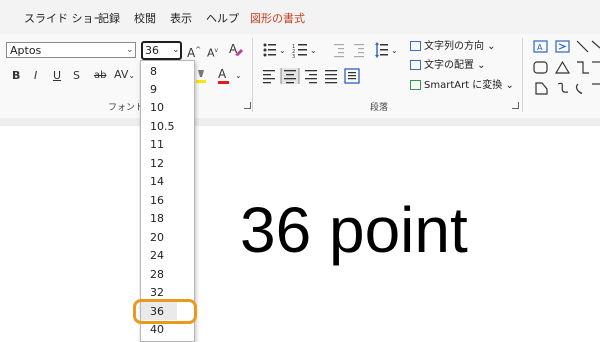 Image resolution: width=600 pixels, height=342 pixels. What do you see at coordinates (100, 76) in the screenshot?
I see `shadow-button: ab` at bounding box center [100, 76].